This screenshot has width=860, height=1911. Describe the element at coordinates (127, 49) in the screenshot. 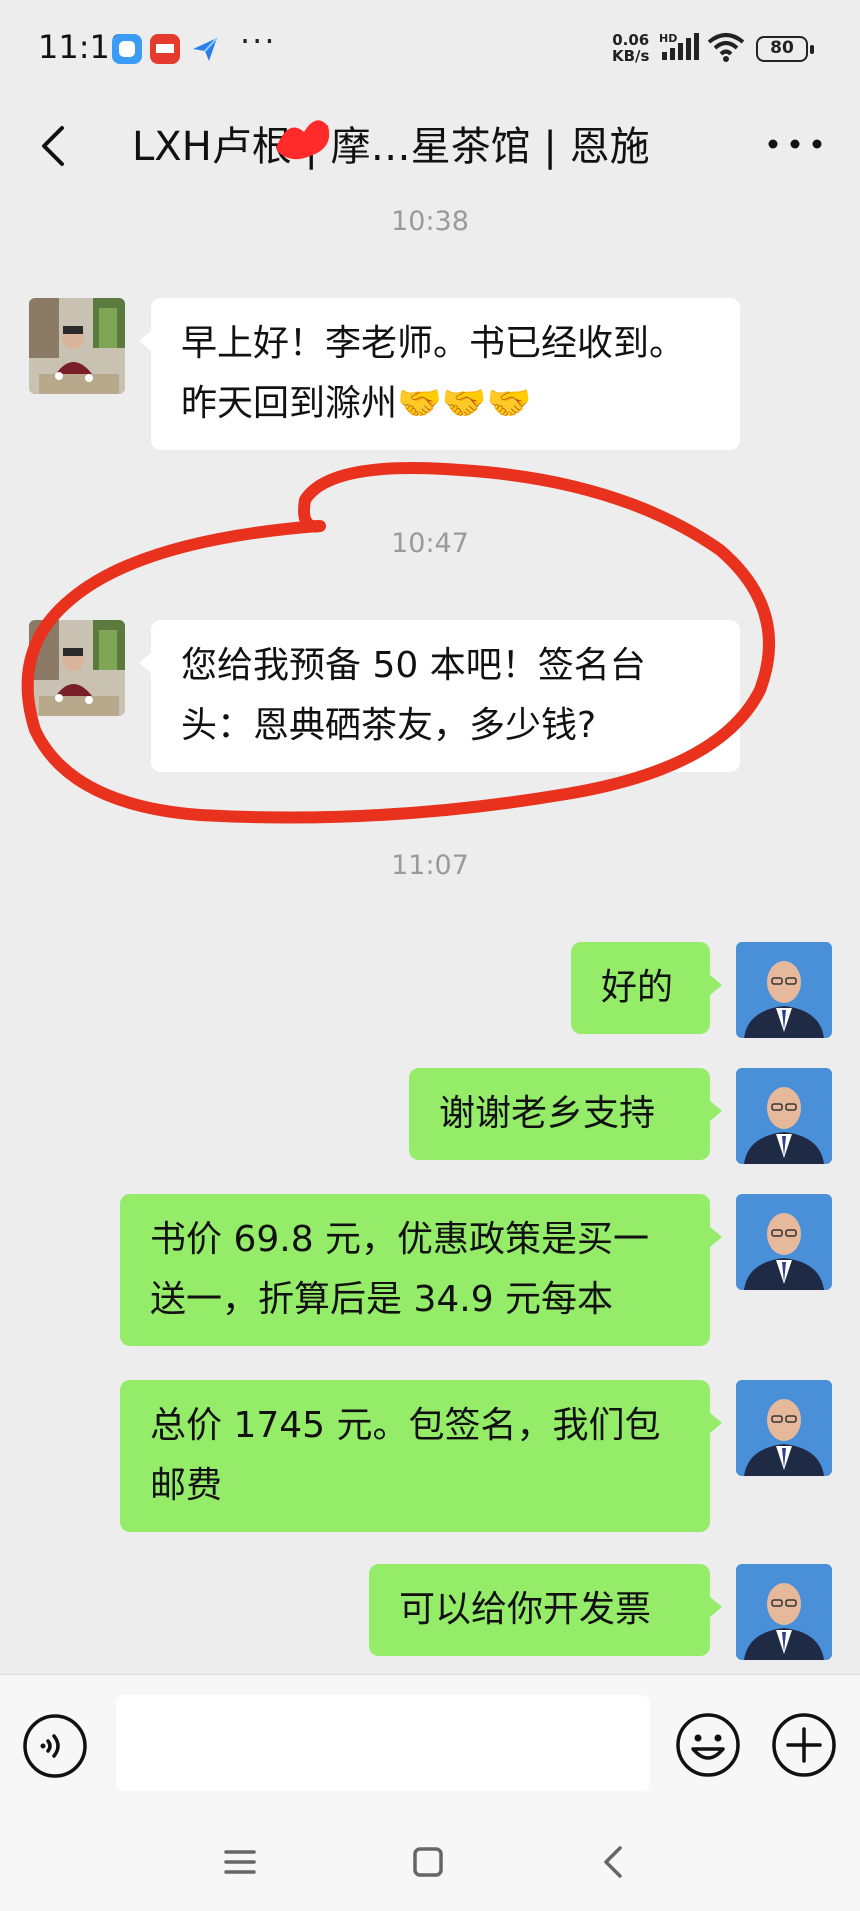

I see `app-notification-icon` at that location.